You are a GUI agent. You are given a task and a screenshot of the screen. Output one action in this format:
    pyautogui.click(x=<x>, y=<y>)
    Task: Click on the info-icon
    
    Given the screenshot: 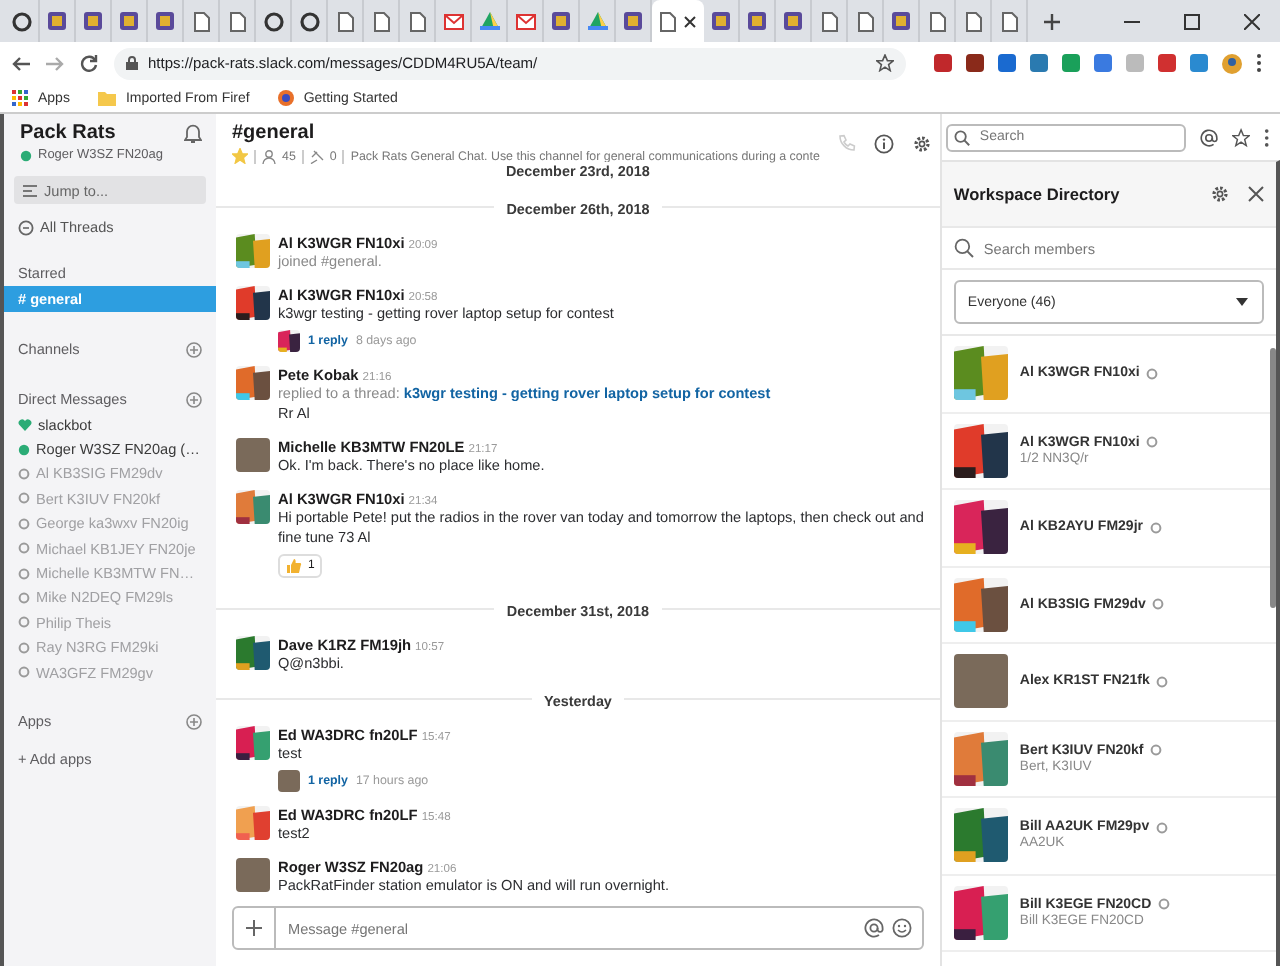 What is the action you would take?
    pyautogui.click(x=883, y=143)
    